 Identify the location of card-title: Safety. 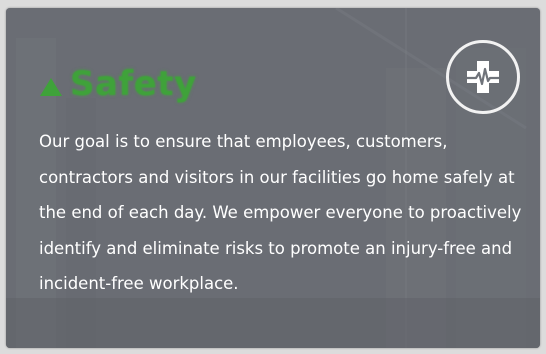
(133, 84).